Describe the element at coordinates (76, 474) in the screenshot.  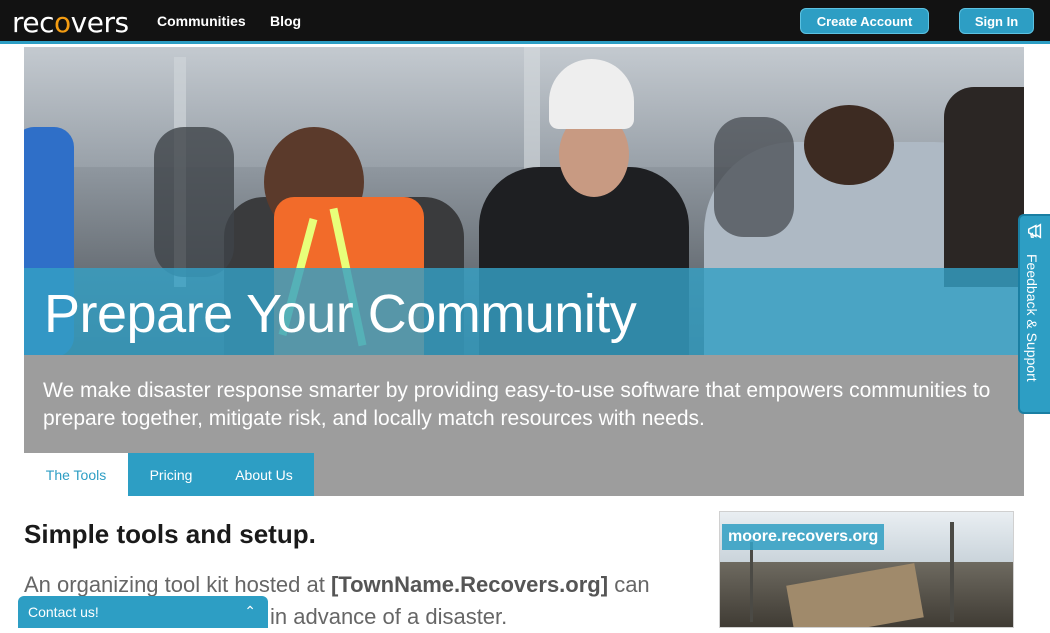
I see `tab-the-tools: The Tools` at that location.